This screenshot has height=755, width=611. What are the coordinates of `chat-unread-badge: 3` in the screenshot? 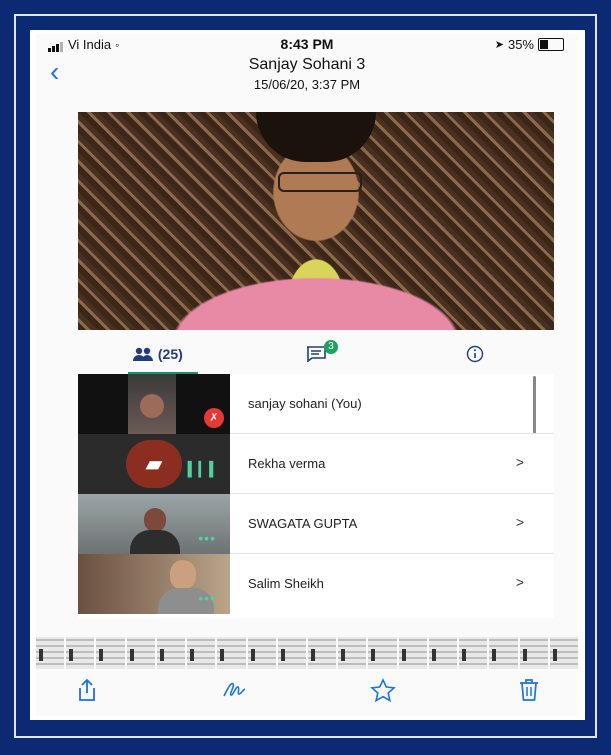 It's located at (331, 347).